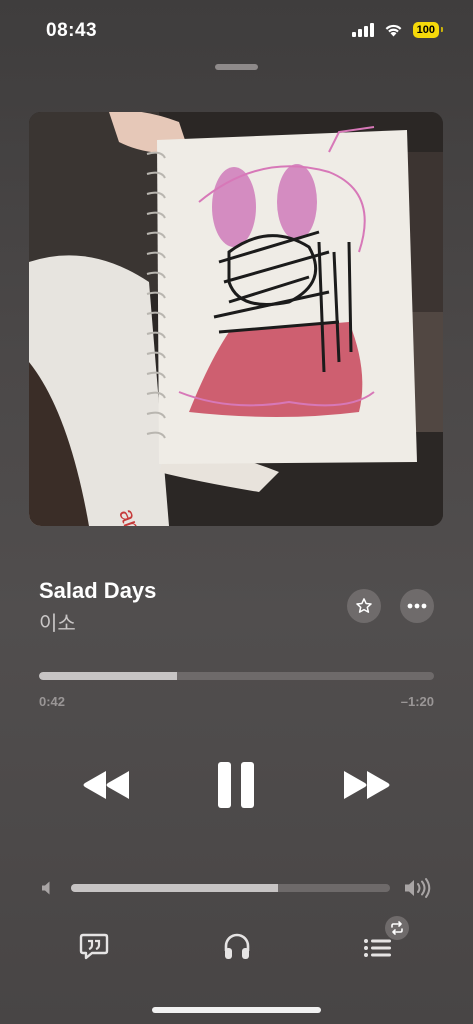  I want to click on fast-forward-button, so click(366, 785).